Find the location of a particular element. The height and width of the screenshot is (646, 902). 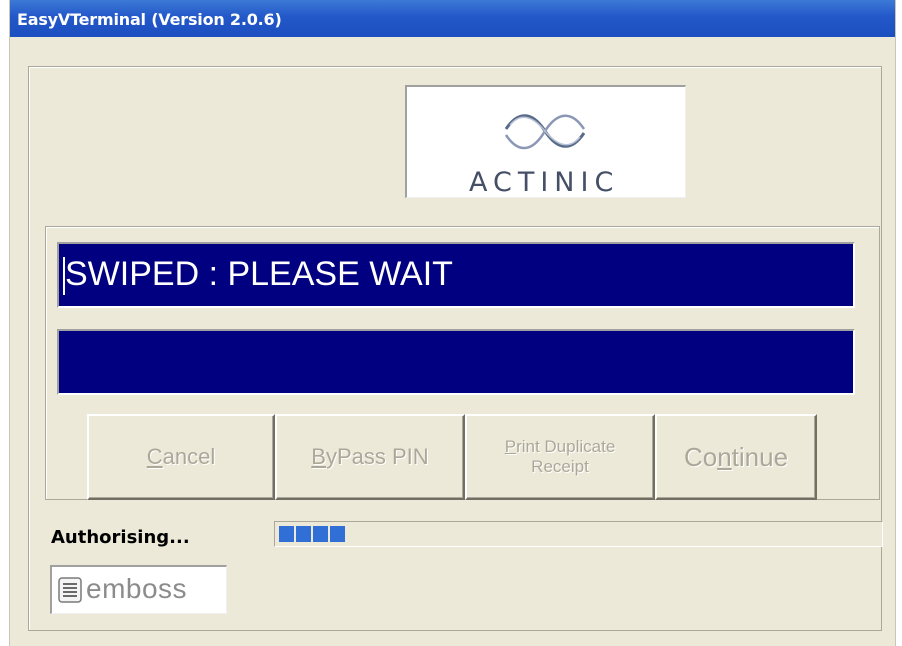

progress-bar is located at coordinates (578, 534).